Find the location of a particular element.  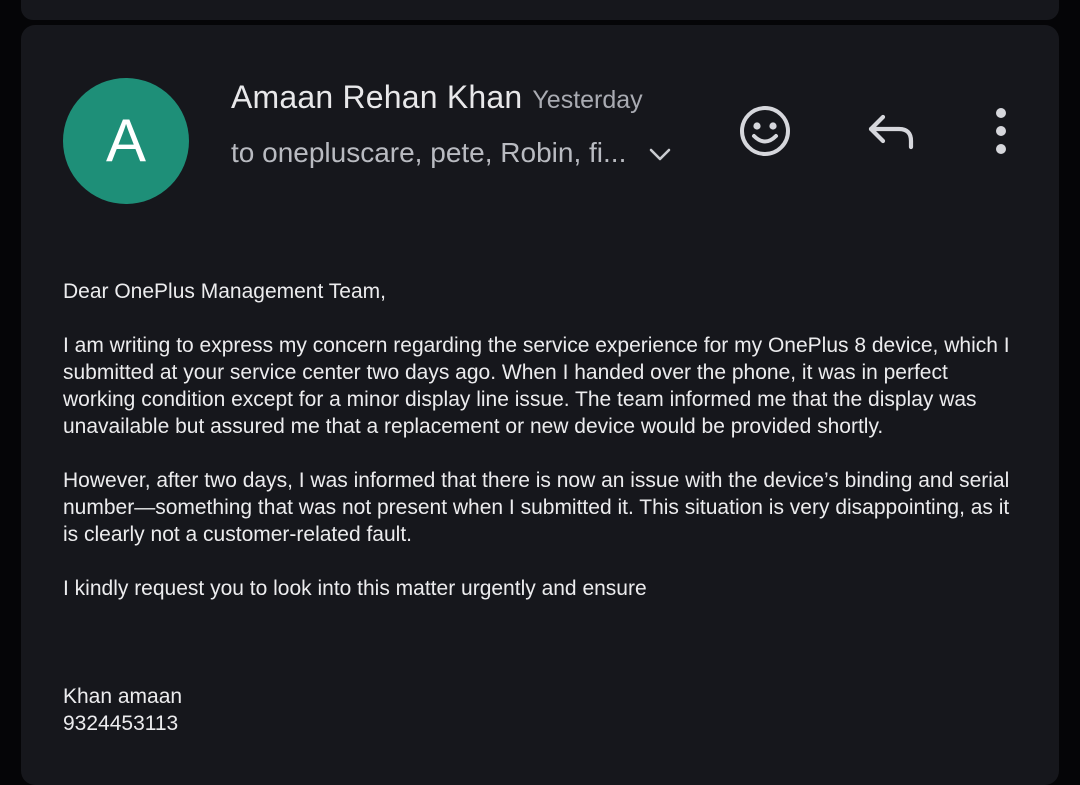

signature-phone: 9324453113 is located at coordinates (122, 723).